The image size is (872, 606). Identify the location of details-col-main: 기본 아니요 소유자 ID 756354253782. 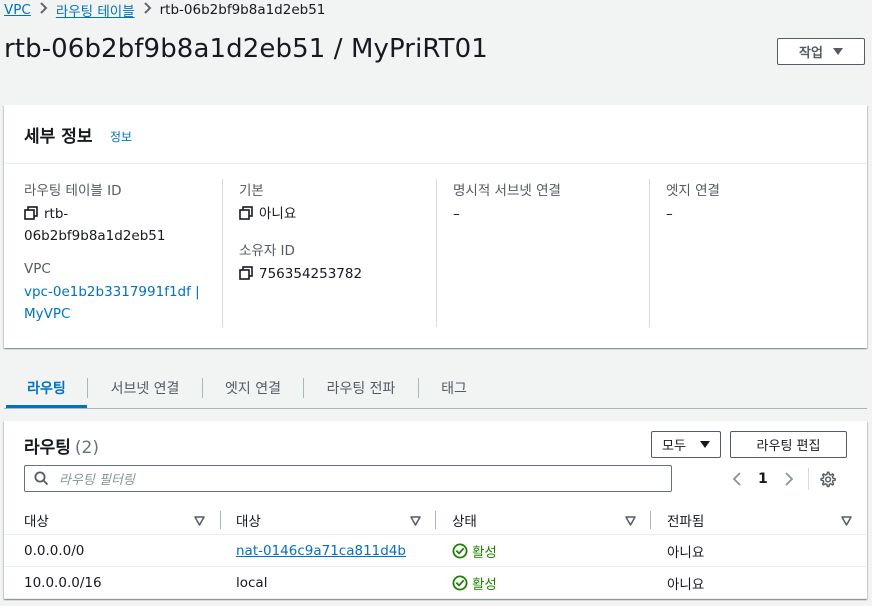
(330, 253).